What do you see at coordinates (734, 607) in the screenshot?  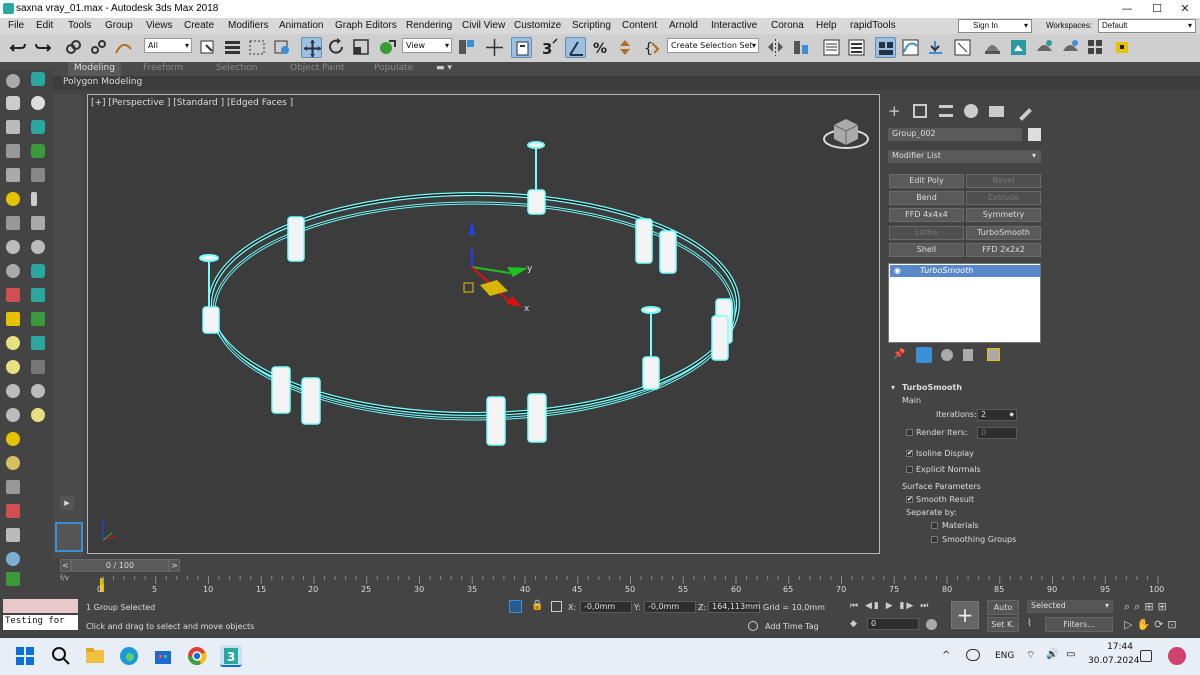 I see `z-coord-field: 164,113mm` at bounding box center [734, 607].